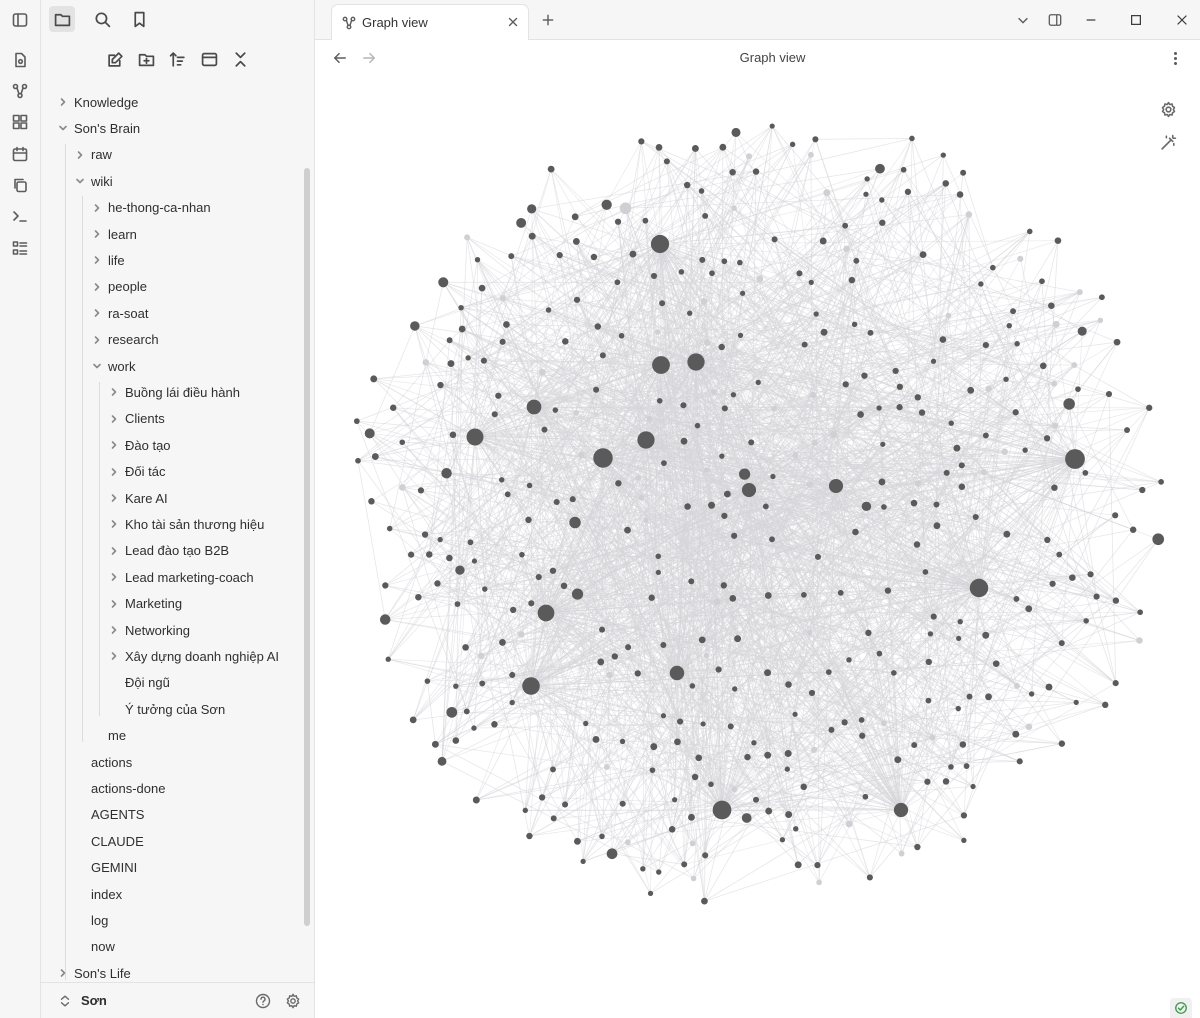 The image size is (1200, 1018). Describe the element at coordinates (97, 102) in the screenshot. I see `tree-item: Knowledge` at that location.